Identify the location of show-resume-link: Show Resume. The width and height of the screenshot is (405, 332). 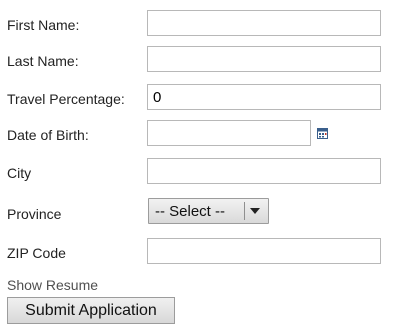
(52, 285).